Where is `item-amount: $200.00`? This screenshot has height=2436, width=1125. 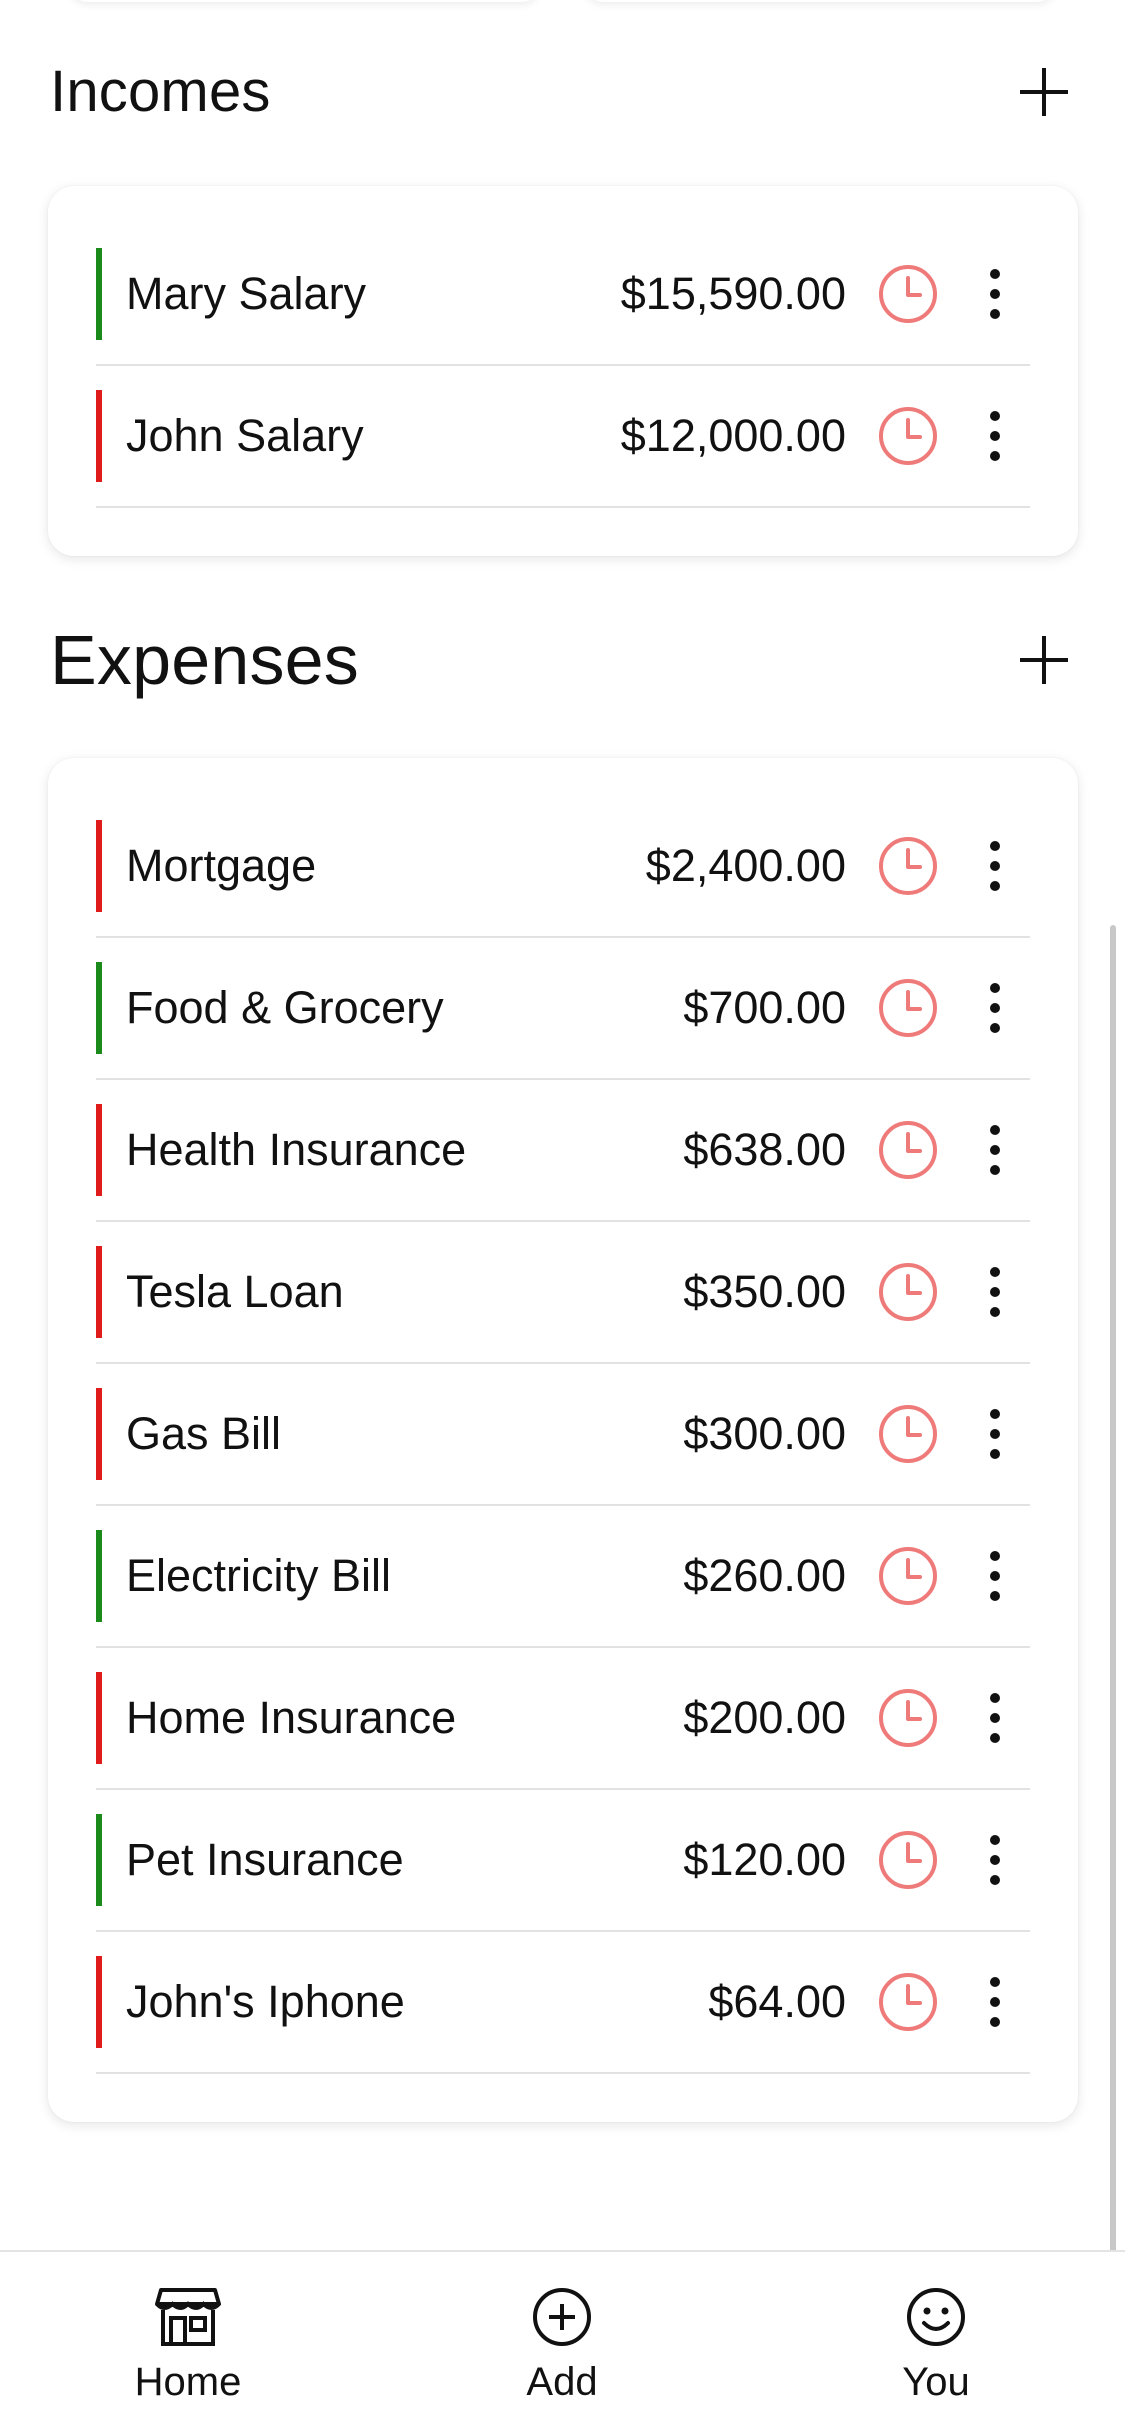
item-amount: $200.00 is located at coordinates (764, 1717).